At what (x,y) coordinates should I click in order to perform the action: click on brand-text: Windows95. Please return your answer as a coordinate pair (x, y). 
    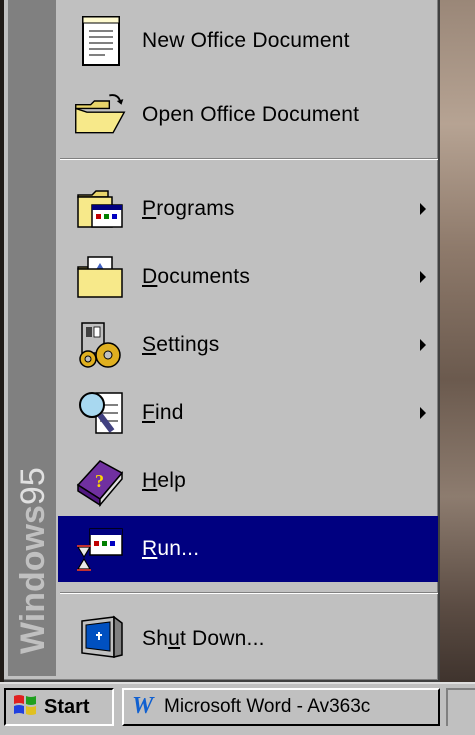
    Looking at the image, I should click on (32, 512).